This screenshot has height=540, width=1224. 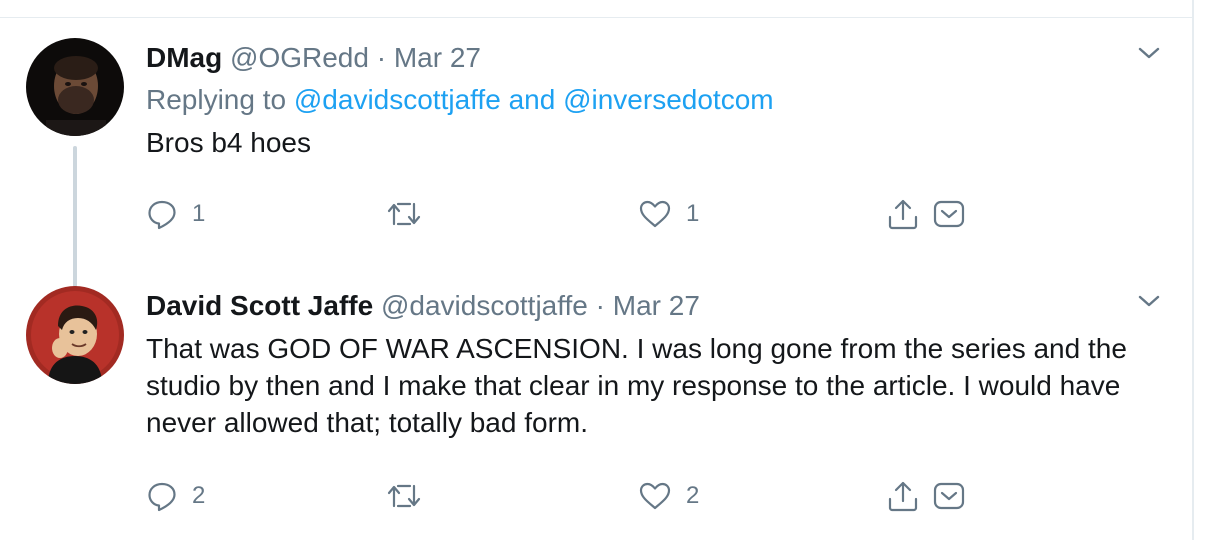 I want to click on cartoon-avatar-icon, so click(x=75, y=335).